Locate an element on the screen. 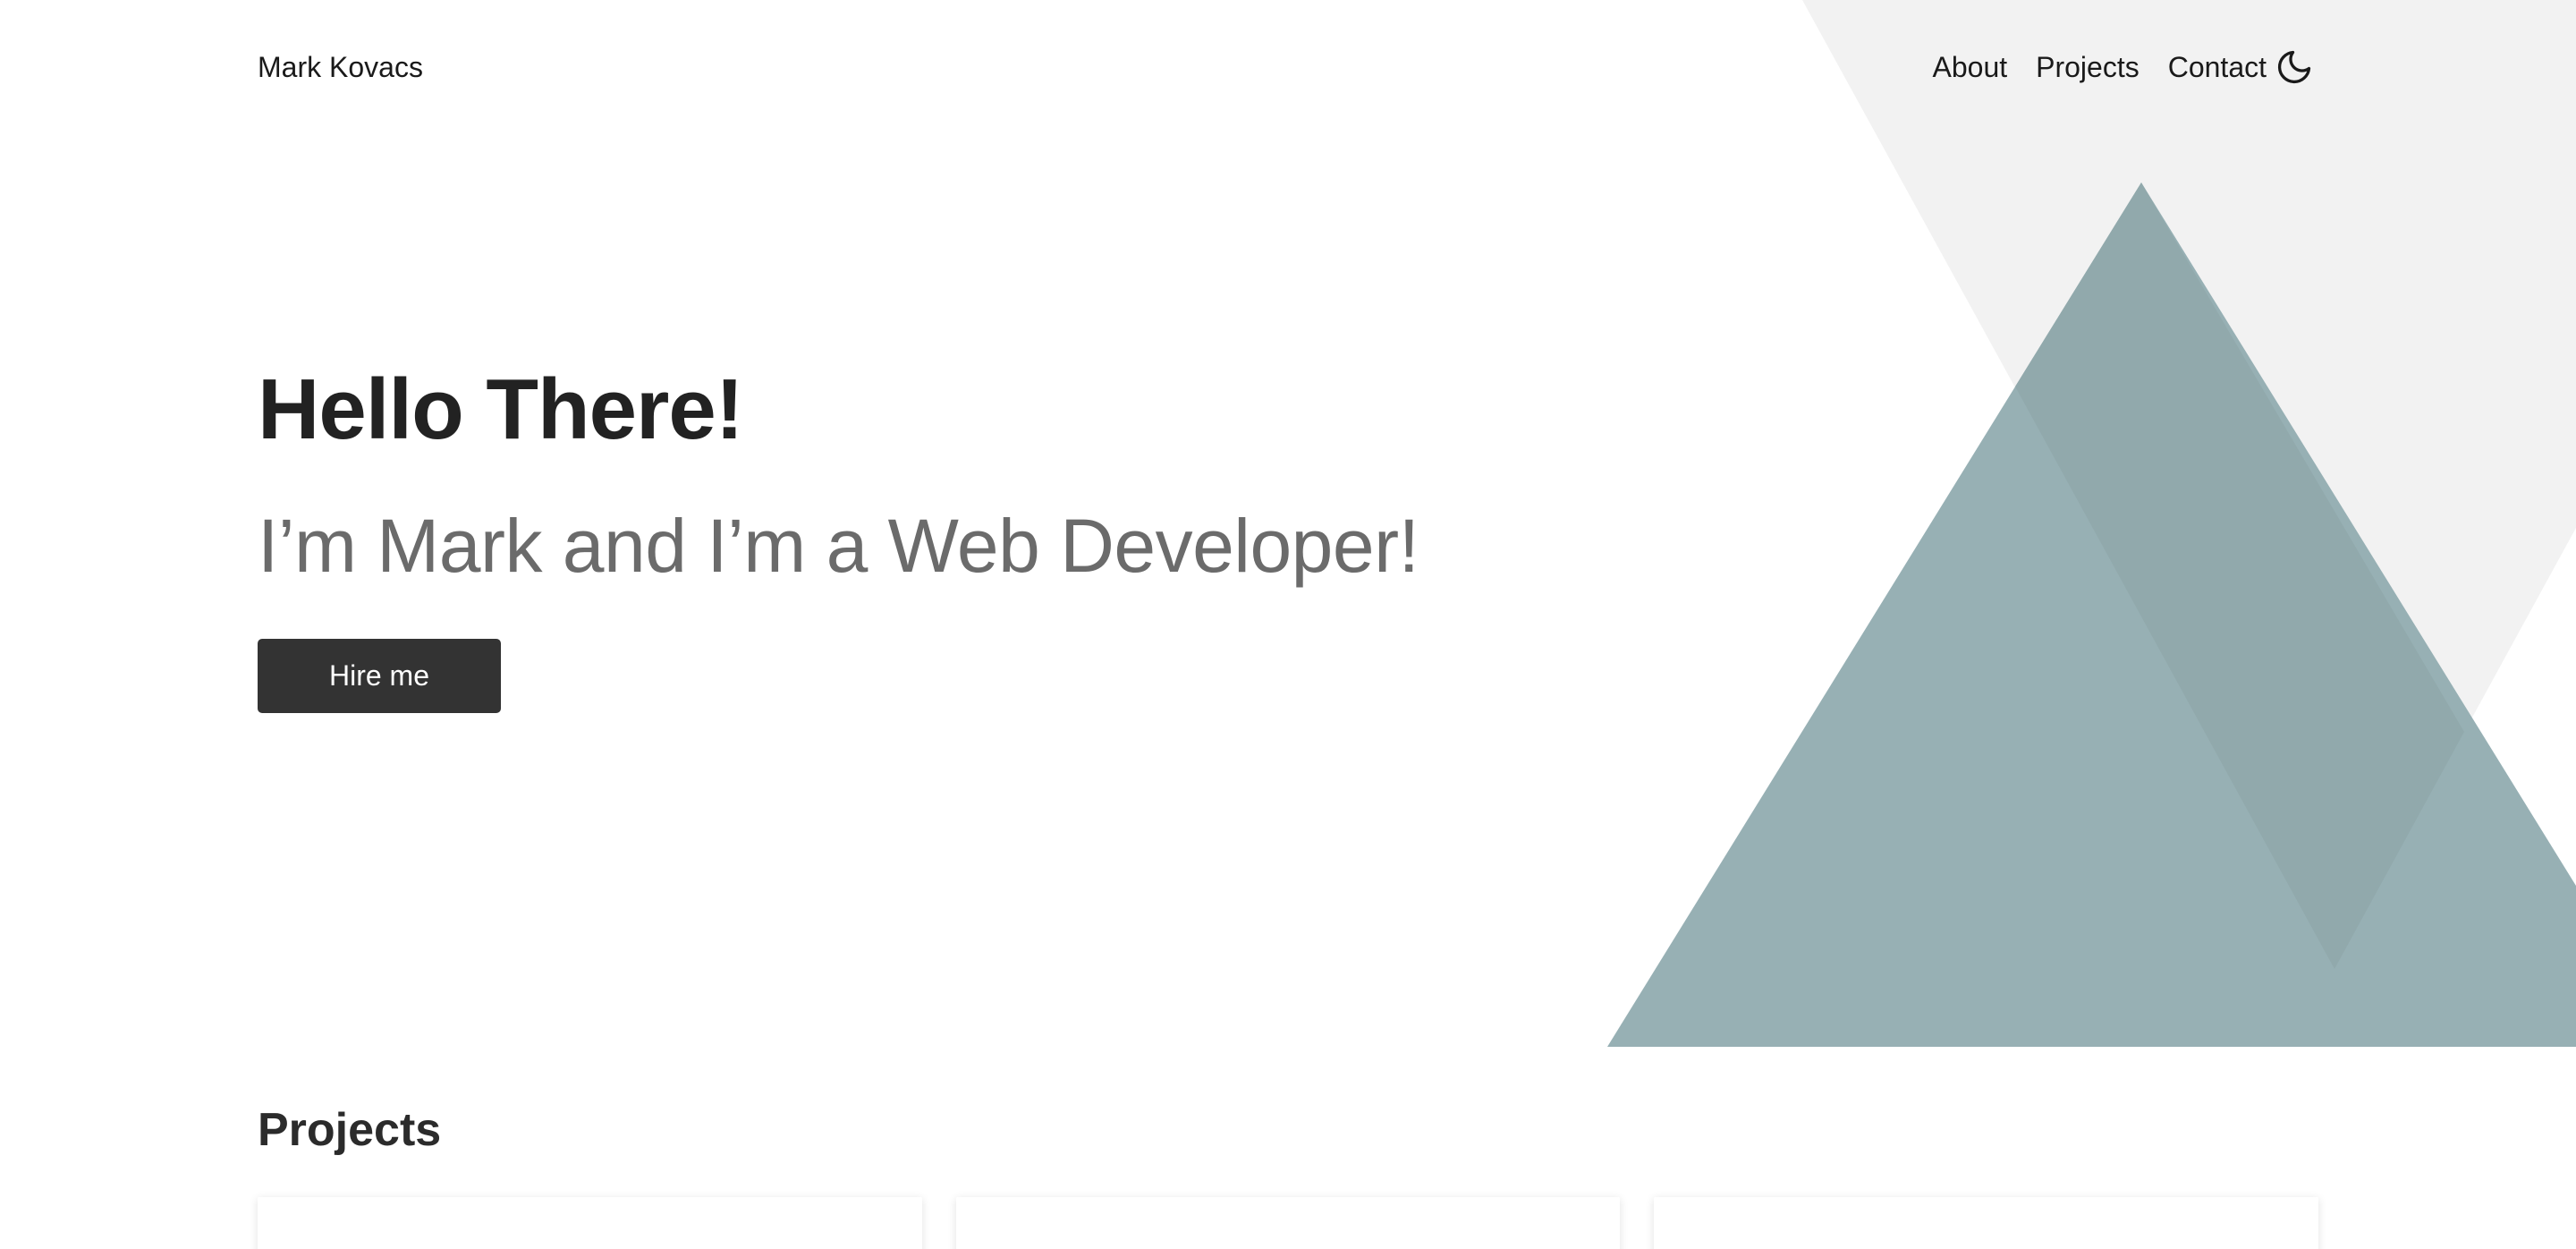  main-nav: About Projects Contact is located at coordinates (2100, 67).